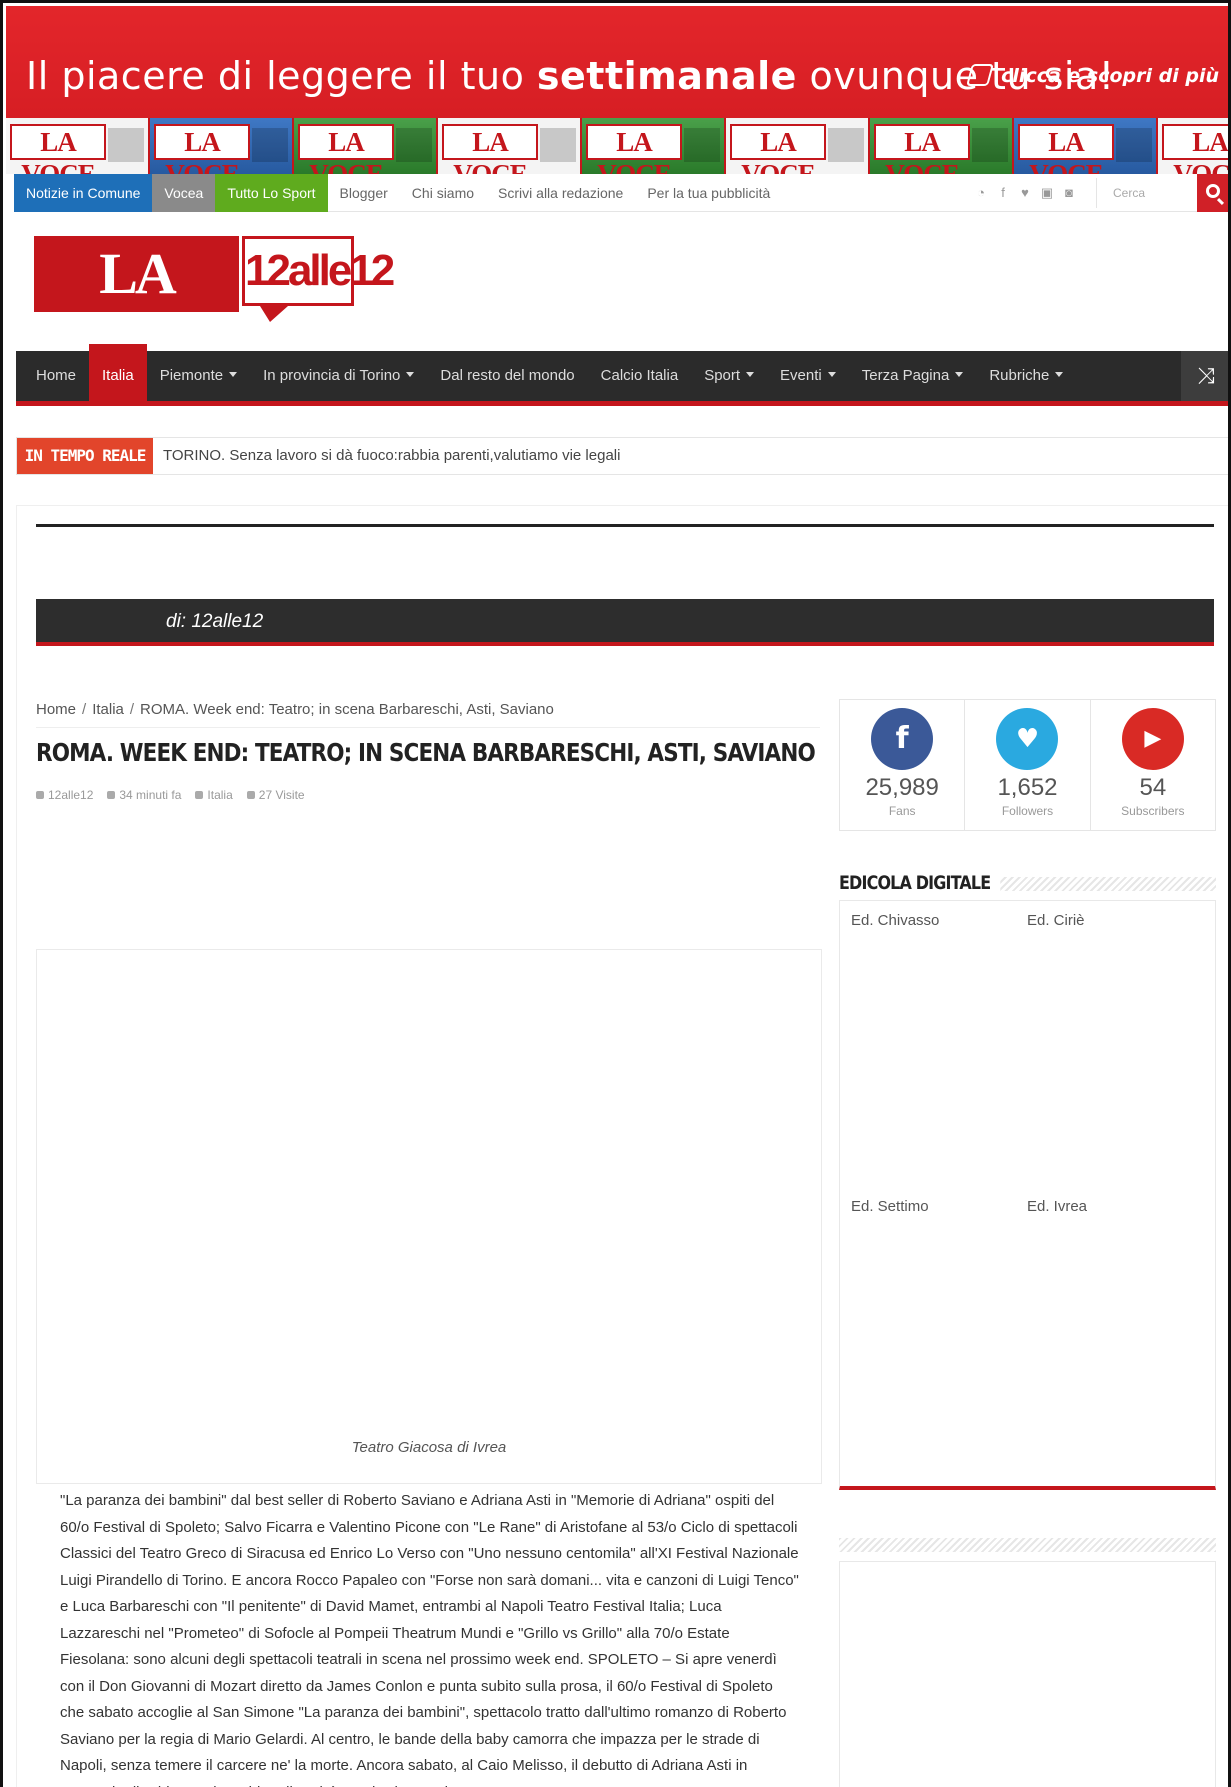 The height and width of the screenshot is (1787, 1231). Describe the element at coordinates (507, 376) in the screenshot. I see `nav-item-resto-del-mondo: Dal resto del mondo` at that location.